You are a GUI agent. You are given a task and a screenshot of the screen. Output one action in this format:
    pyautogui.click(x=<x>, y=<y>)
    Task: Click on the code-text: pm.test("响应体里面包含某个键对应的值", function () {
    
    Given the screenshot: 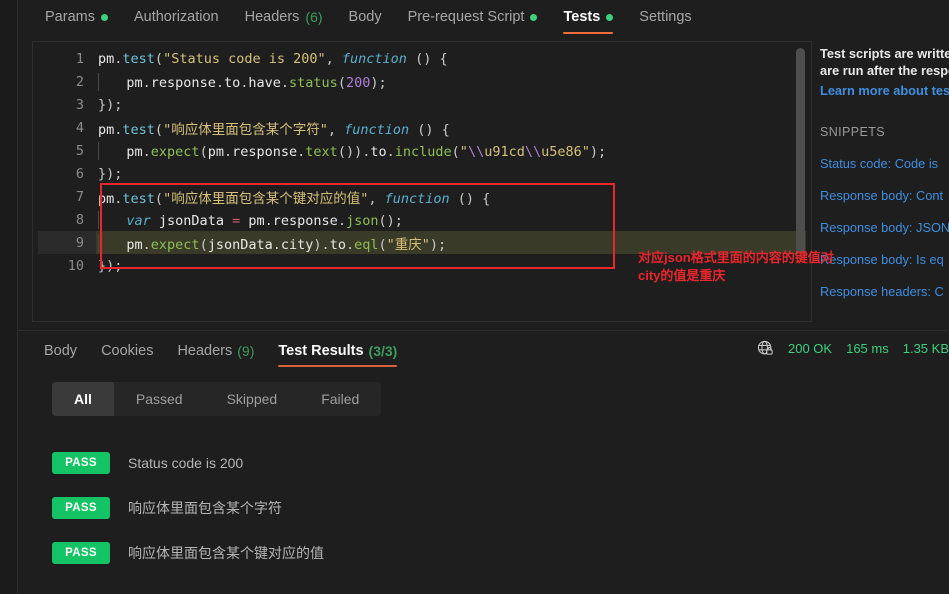 What is the action you would take?
    pyautogui.click(x=451, y=196)
    